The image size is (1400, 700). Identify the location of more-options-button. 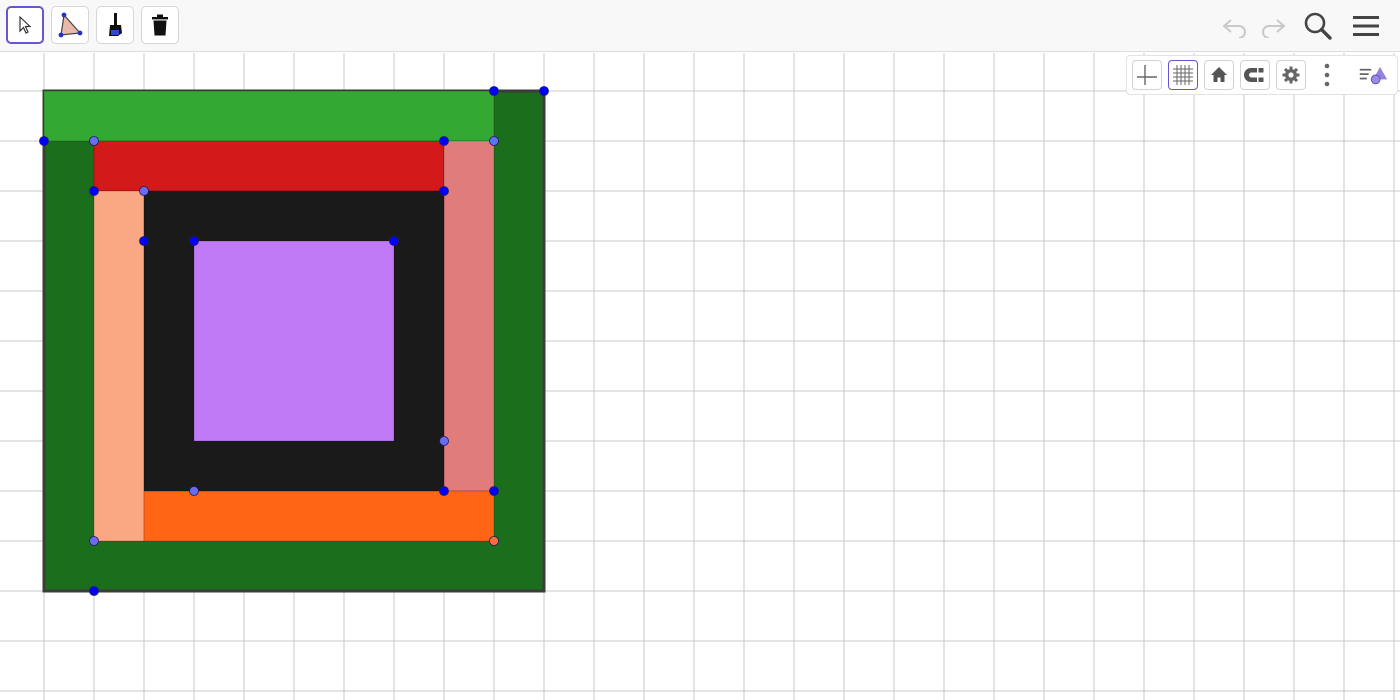
(1327, 75).